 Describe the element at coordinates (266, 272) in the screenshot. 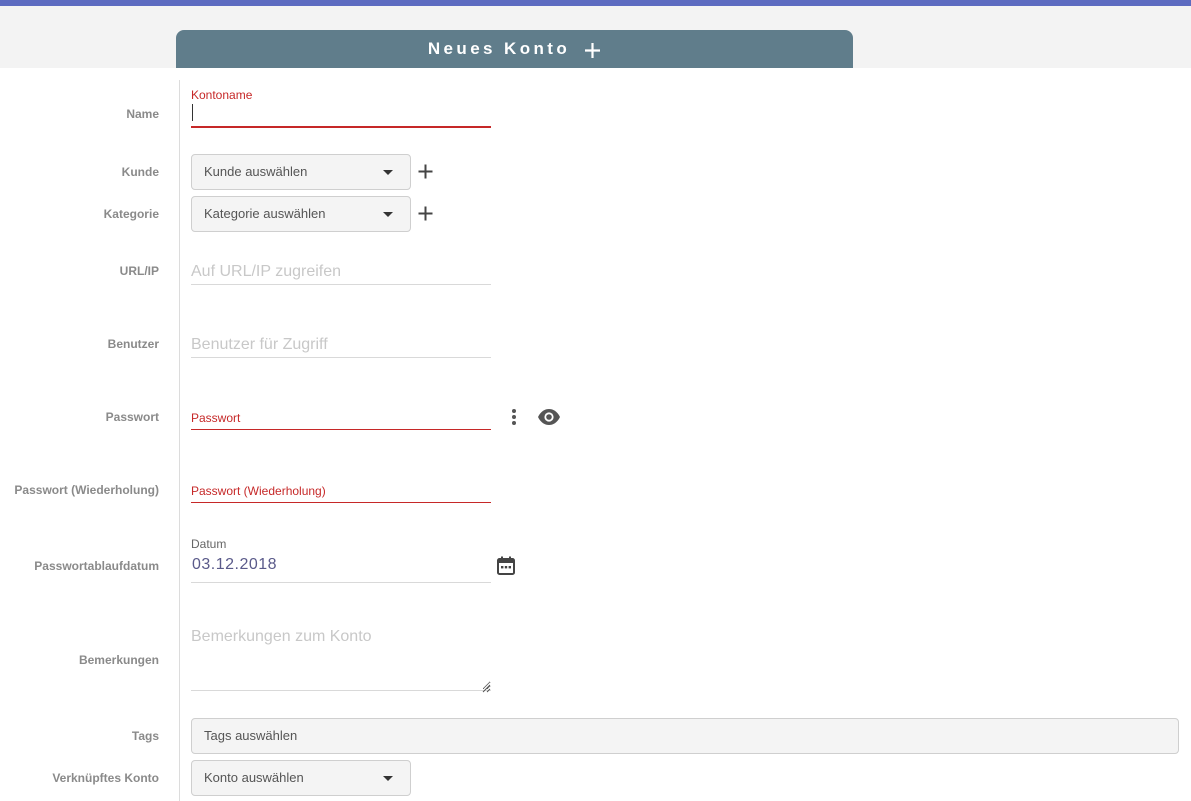

I see `url-input: Auf URL/IP zugreifen` at that location.